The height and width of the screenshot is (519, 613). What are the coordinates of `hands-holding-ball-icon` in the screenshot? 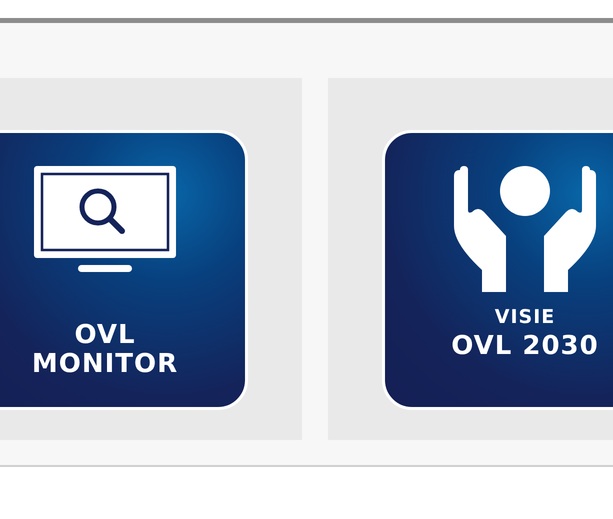 It's located at (525, 229).